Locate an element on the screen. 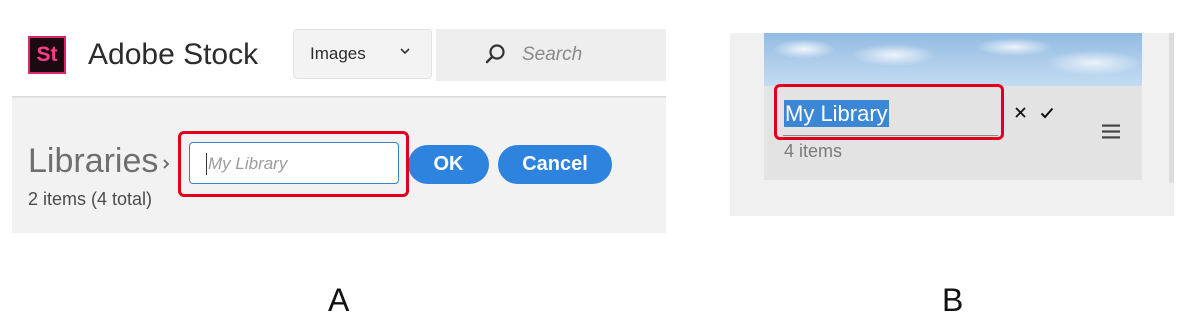  scroll-edge is located at coordinates (1171, 108).